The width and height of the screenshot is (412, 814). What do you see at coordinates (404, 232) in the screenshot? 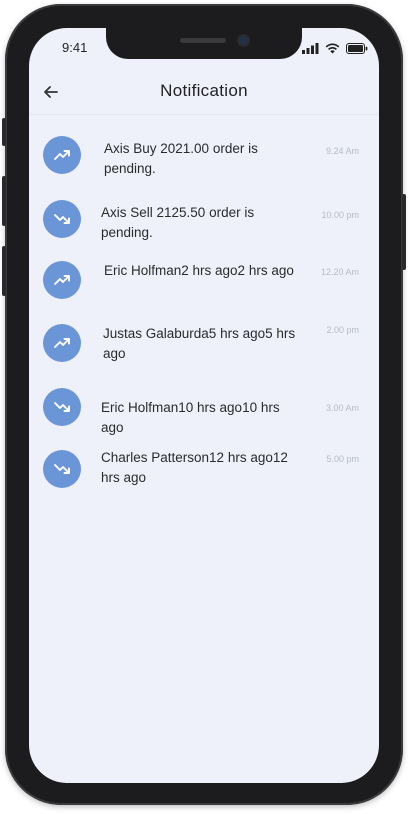
I see `power-button` at bounding box center [404, 232].